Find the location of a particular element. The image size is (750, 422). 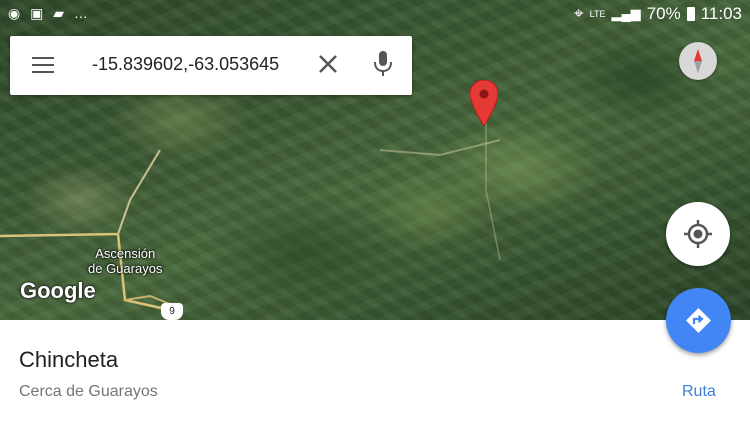

search-input is located at coordinates (197, 64).